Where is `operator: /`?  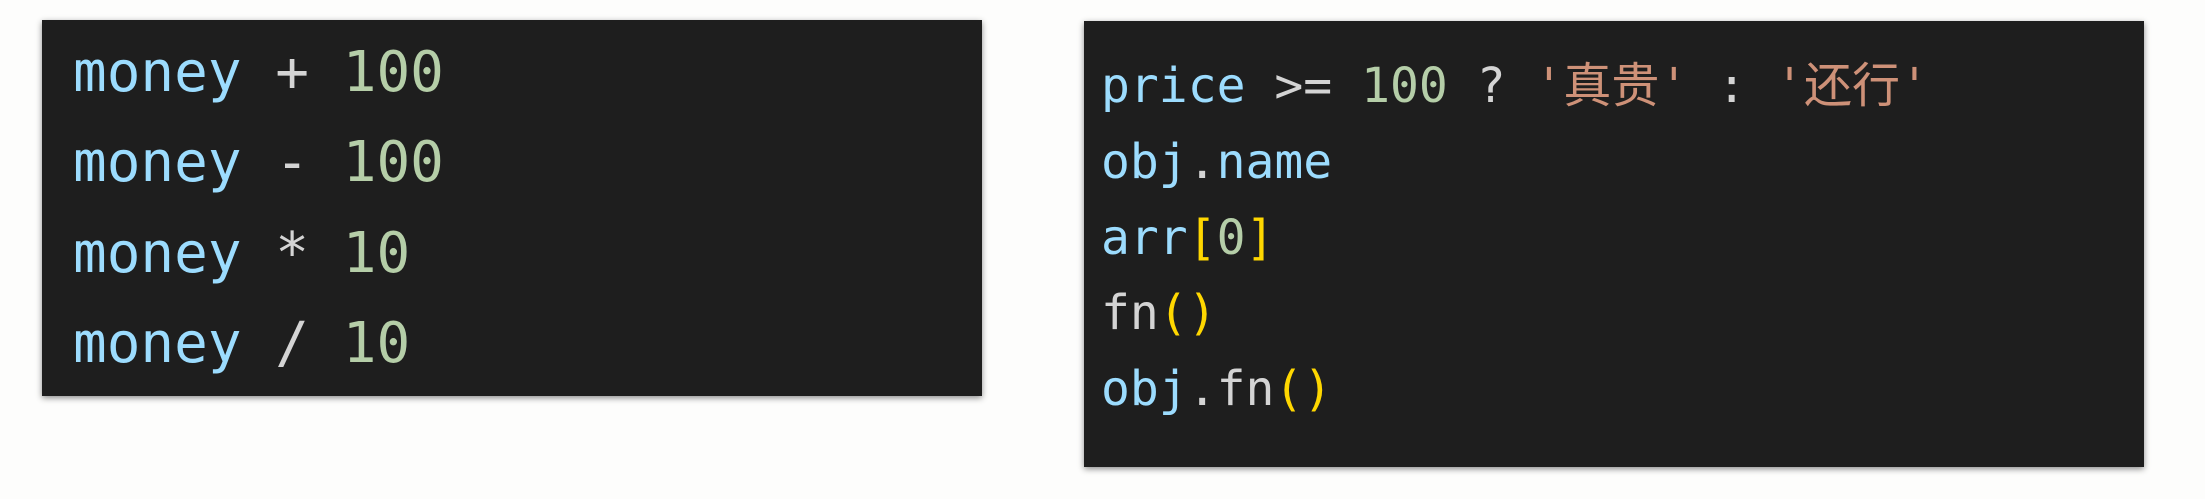 operator: / is located at coordinates (292, 343).